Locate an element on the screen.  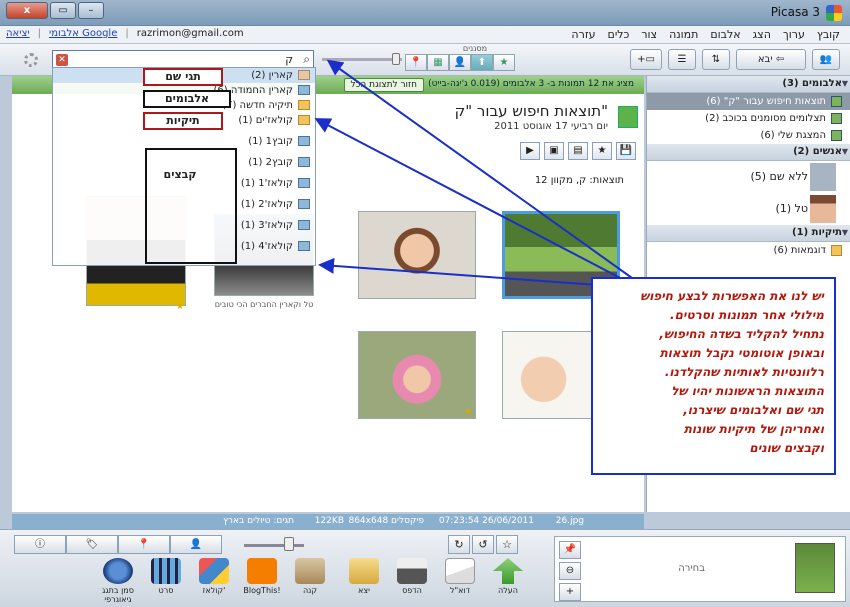
folder-item: דוגמאות (6) is located at coordinates (748, 250).